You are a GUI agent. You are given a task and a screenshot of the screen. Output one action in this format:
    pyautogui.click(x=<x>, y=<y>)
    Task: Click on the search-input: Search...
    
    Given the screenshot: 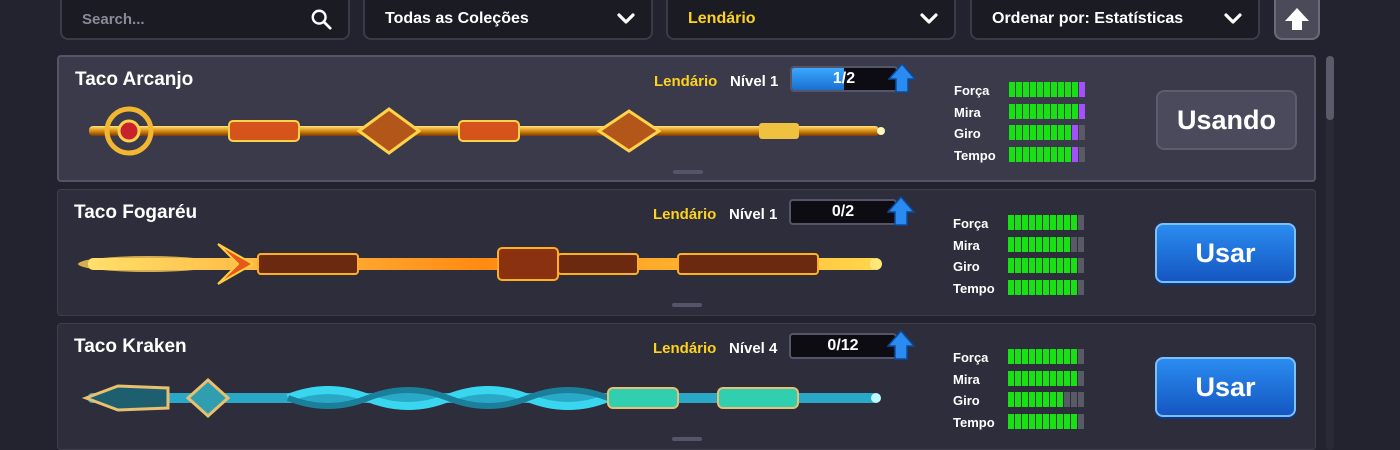 What is the action you would take?
    pyautogui.click(x=205, y=20)
    